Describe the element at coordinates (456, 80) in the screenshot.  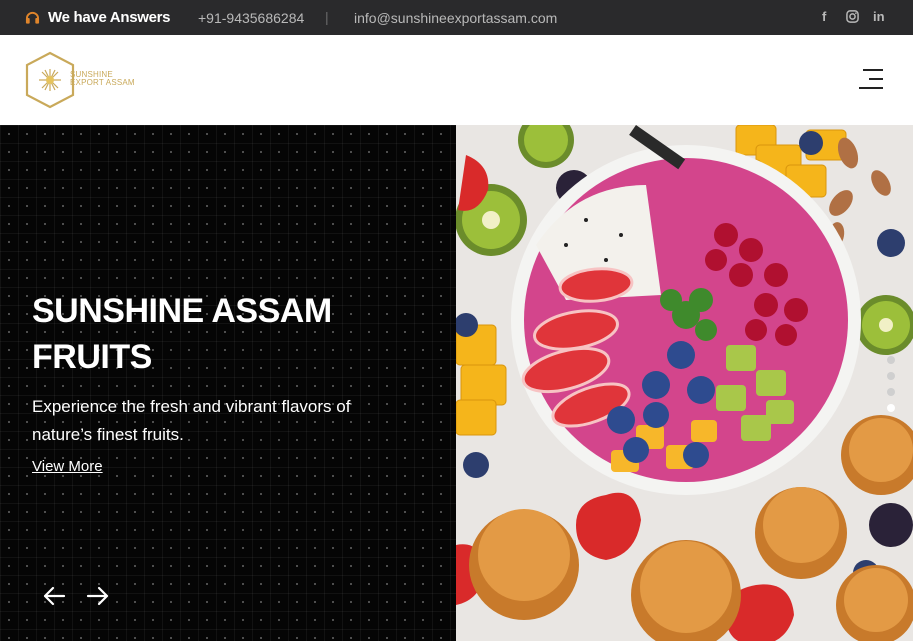
I see `site-header: SUNSHINE EXPORT ASSAM` at that location.